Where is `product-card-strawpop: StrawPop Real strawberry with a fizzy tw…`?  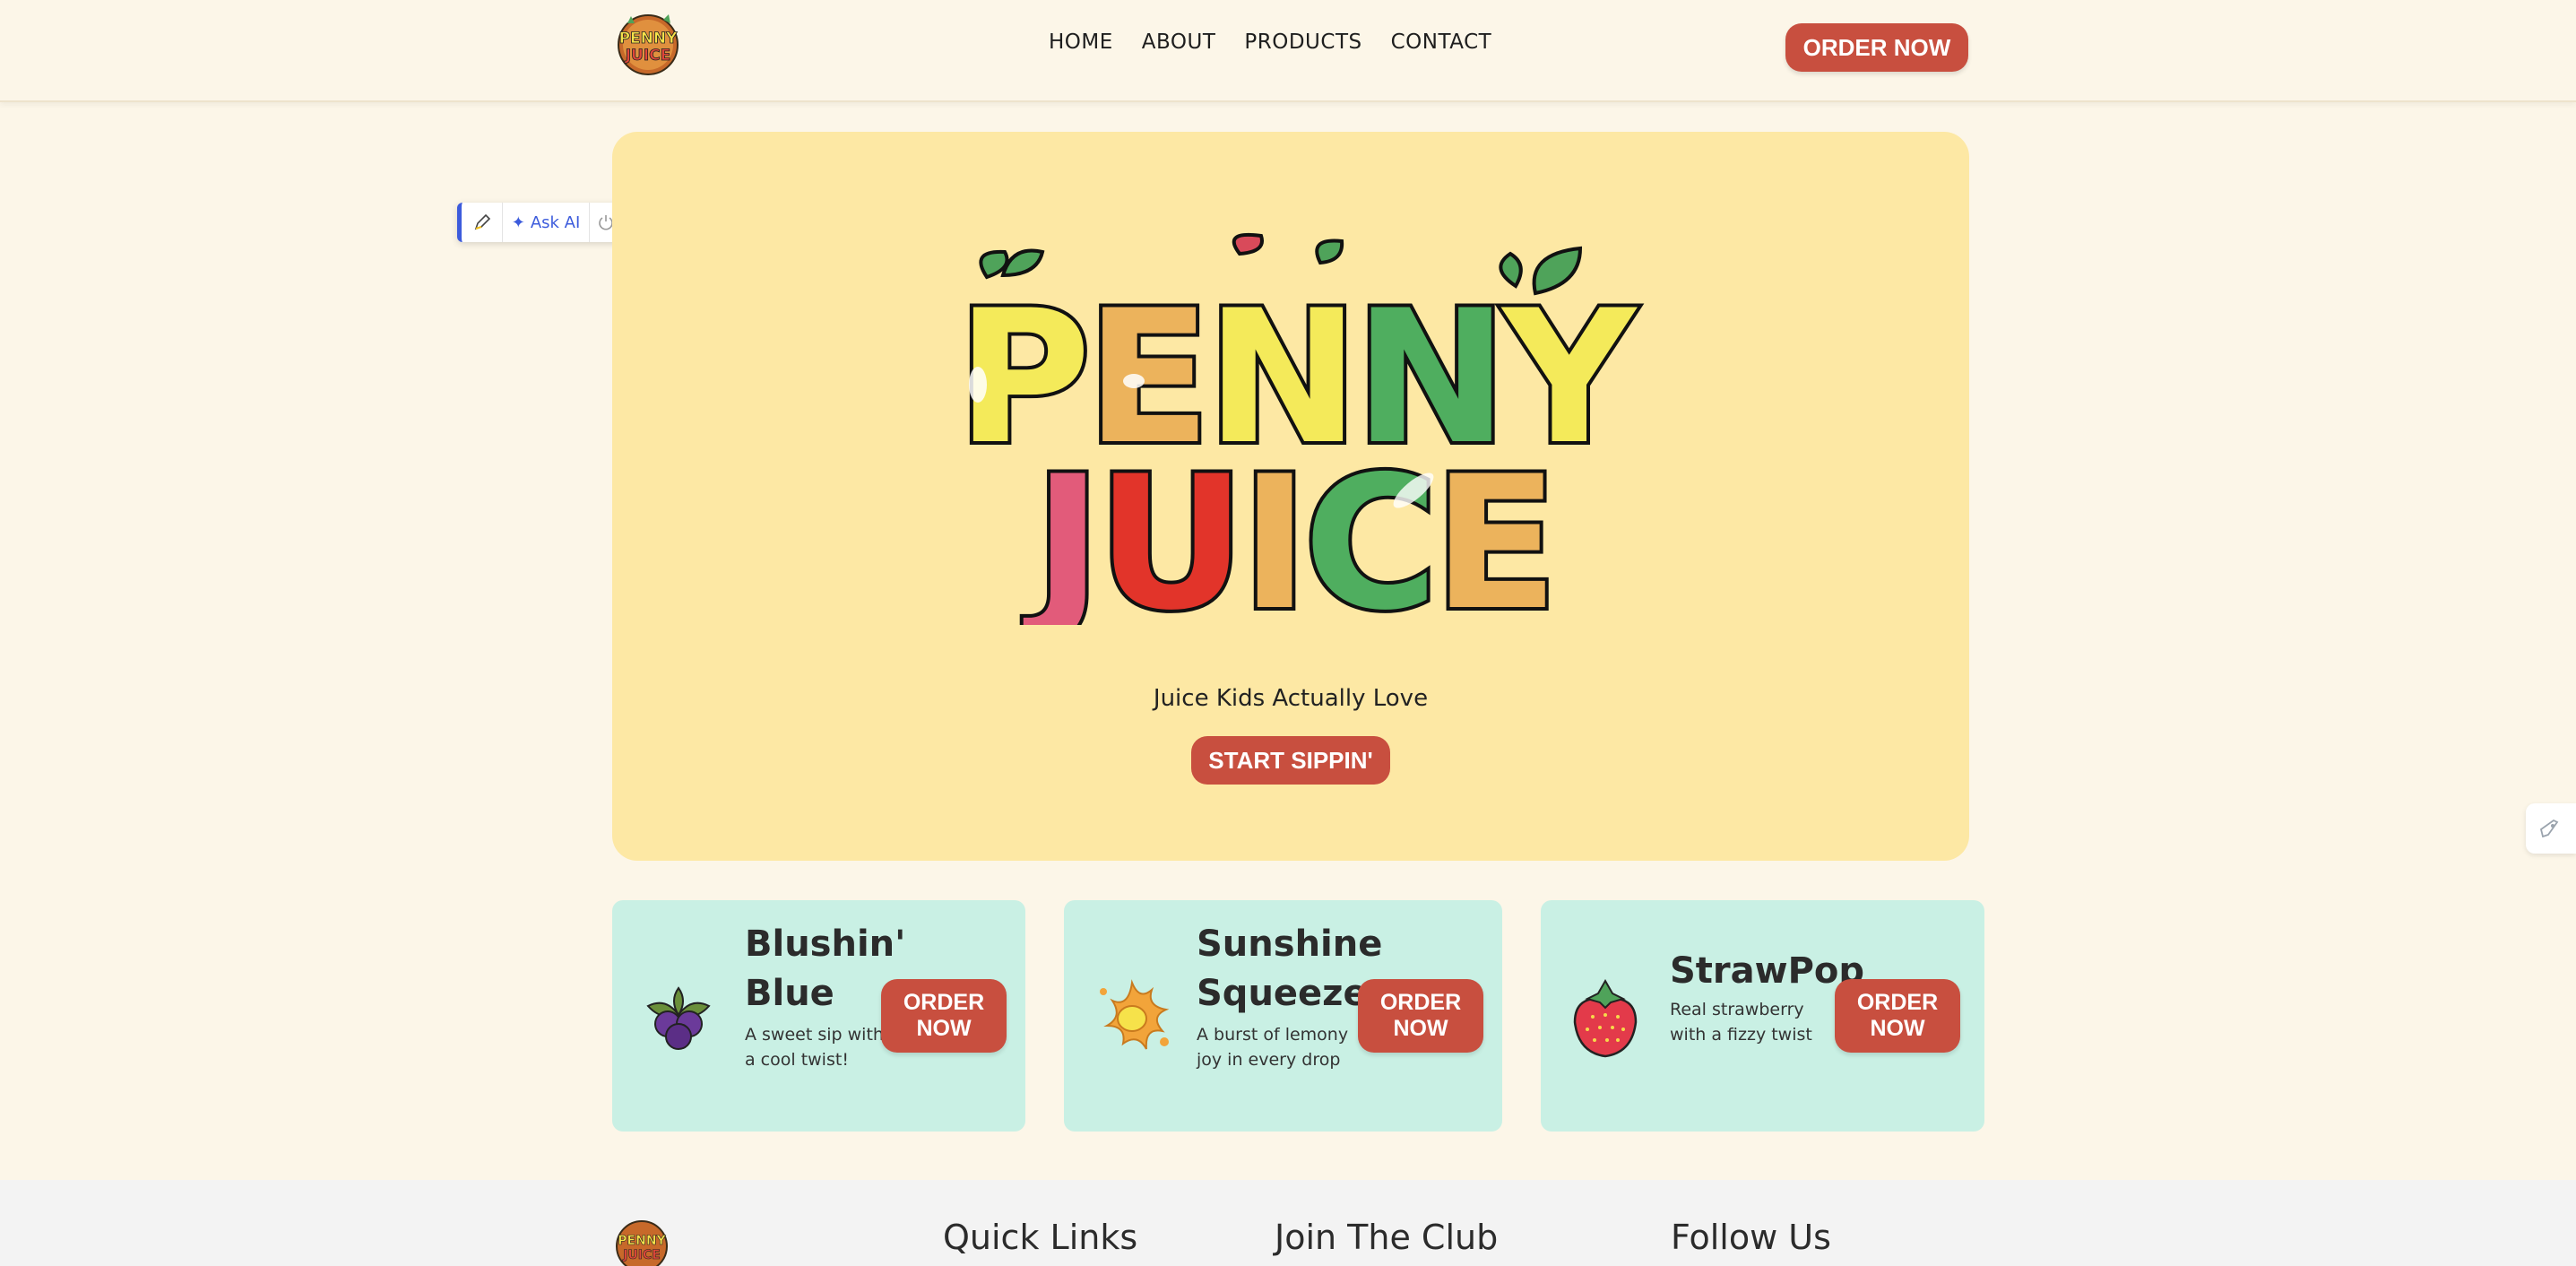 product-card-strawpop: StrawPop Real strawberry with a fizzy tw… is located at coordinates (1762, 1016).